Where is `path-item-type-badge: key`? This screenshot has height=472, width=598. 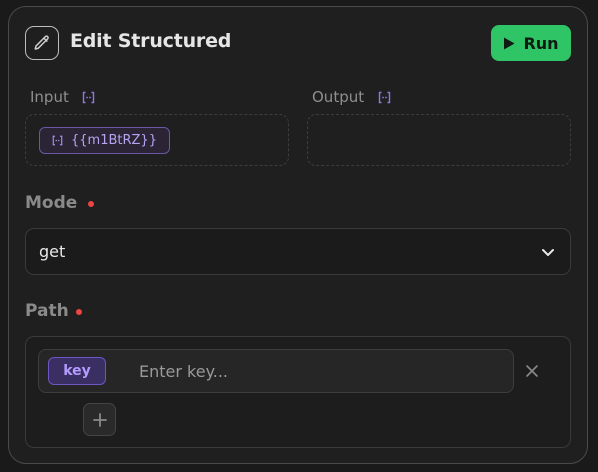
path-item-type-badge: key is located at coordinates (77, 371).